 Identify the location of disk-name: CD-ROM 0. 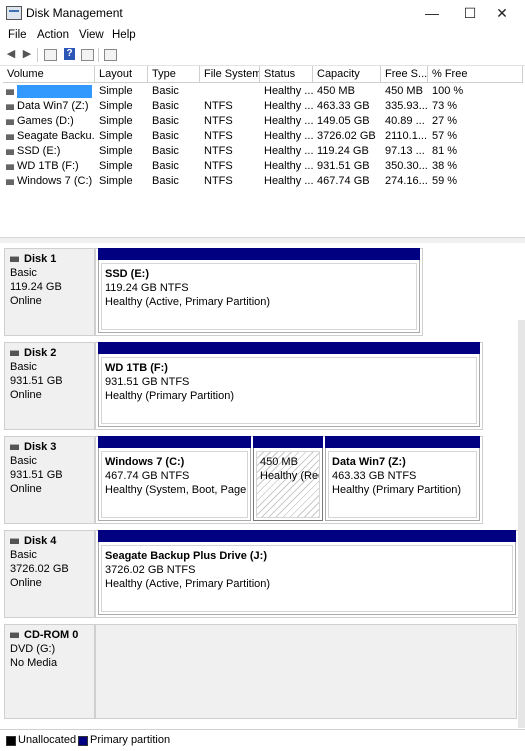
(49, 635).